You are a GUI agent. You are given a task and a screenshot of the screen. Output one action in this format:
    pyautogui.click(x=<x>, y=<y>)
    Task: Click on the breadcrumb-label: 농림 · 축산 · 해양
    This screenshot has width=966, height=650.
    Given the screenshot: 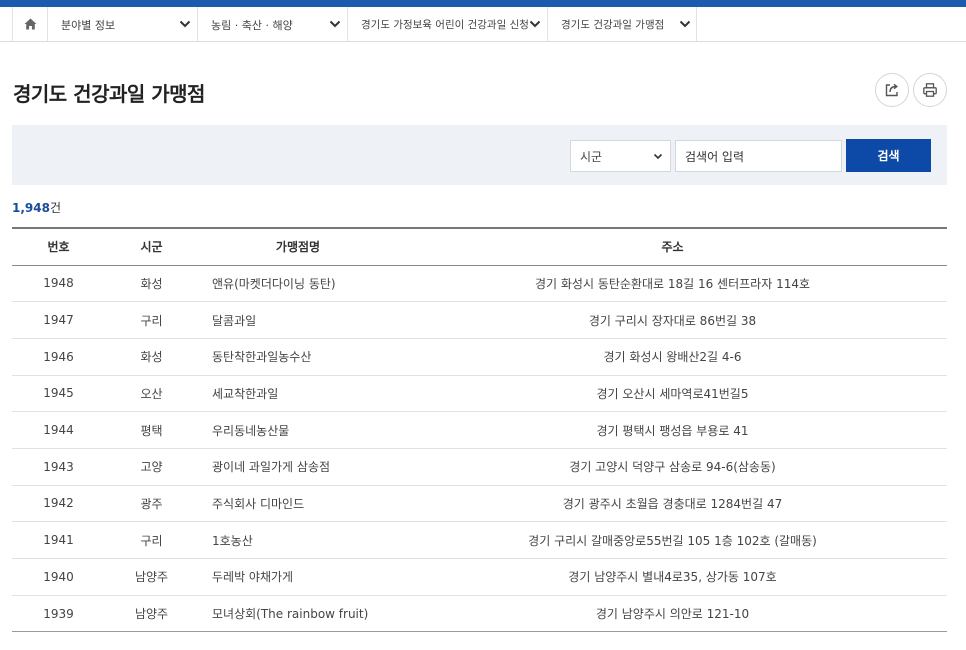 What is the action you would take?
    pyautogui.click(x=252, y=25)
    